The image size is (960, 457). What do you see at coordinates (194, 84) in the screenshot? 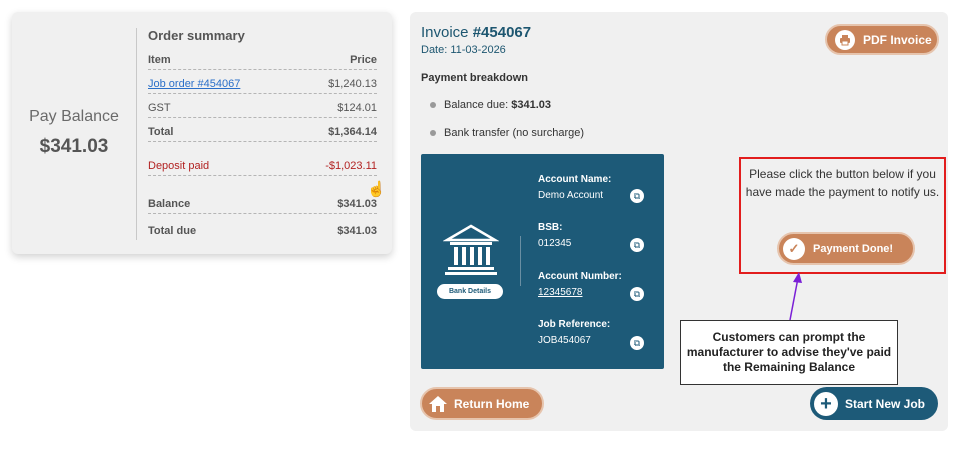
I see `job-order-link: Job order #454067` at bounding box center [194, 84].